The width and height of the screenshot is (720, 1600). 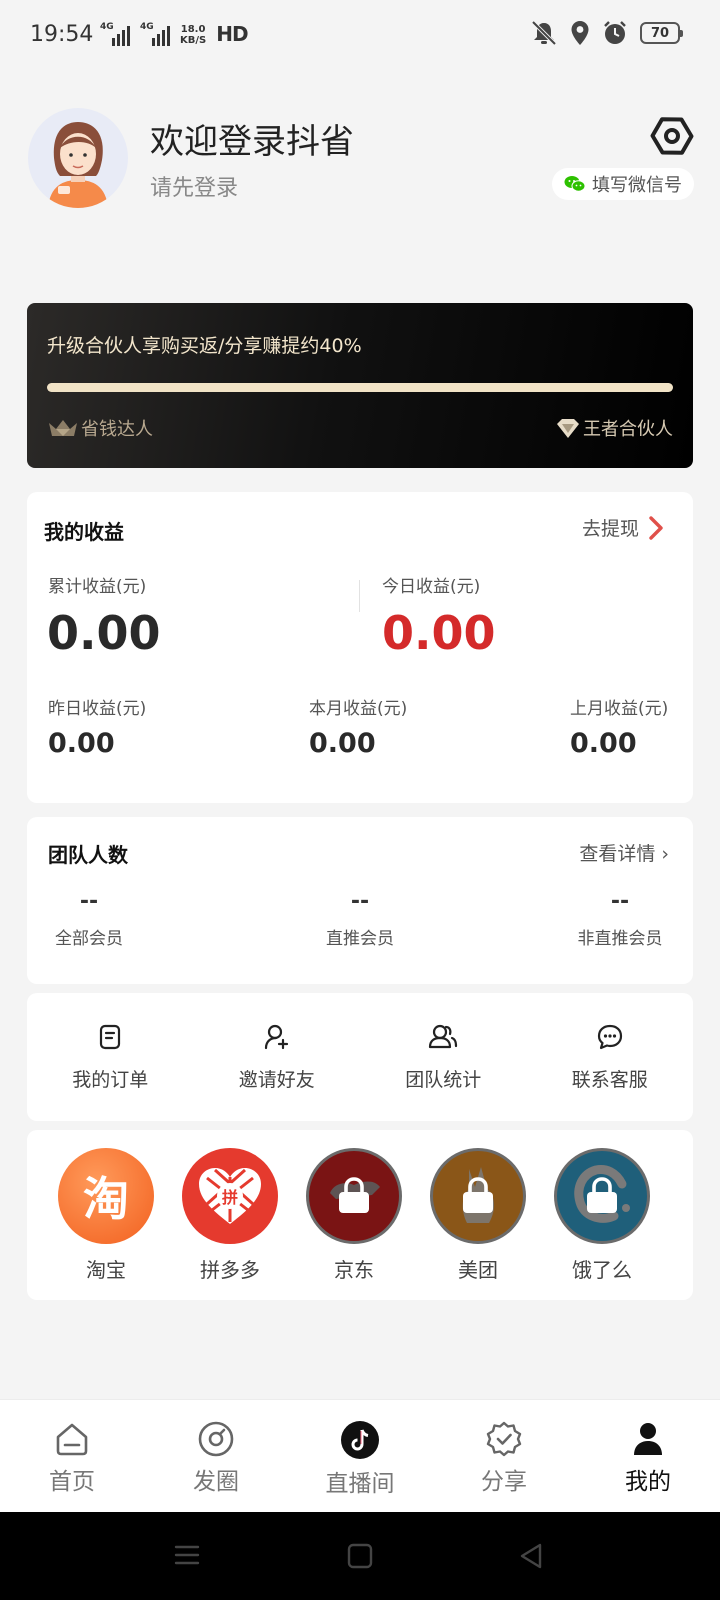 What do you see at coordinates (624, 852) in the screenshot?
I see `view-details-link: 查看详情 ›` at bounding box center [624, 852].